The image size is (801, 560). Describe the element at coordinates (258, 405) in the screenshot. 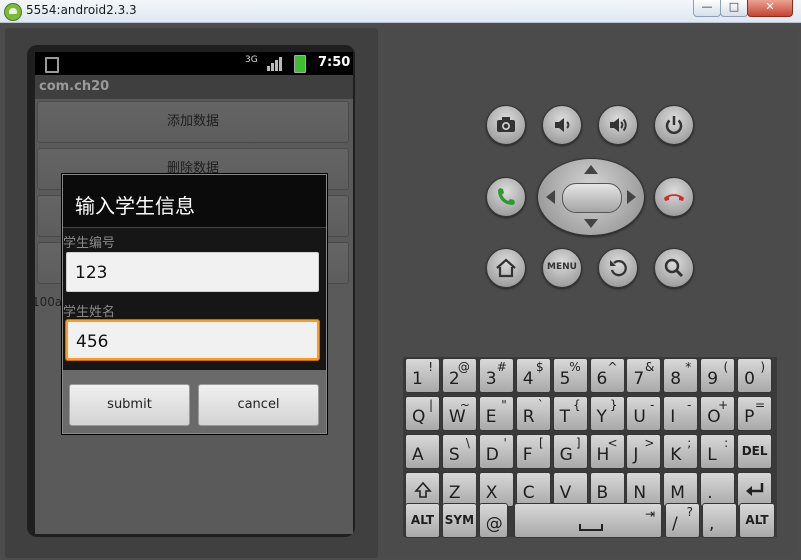

I see `cancel-button: cancel` at that location.